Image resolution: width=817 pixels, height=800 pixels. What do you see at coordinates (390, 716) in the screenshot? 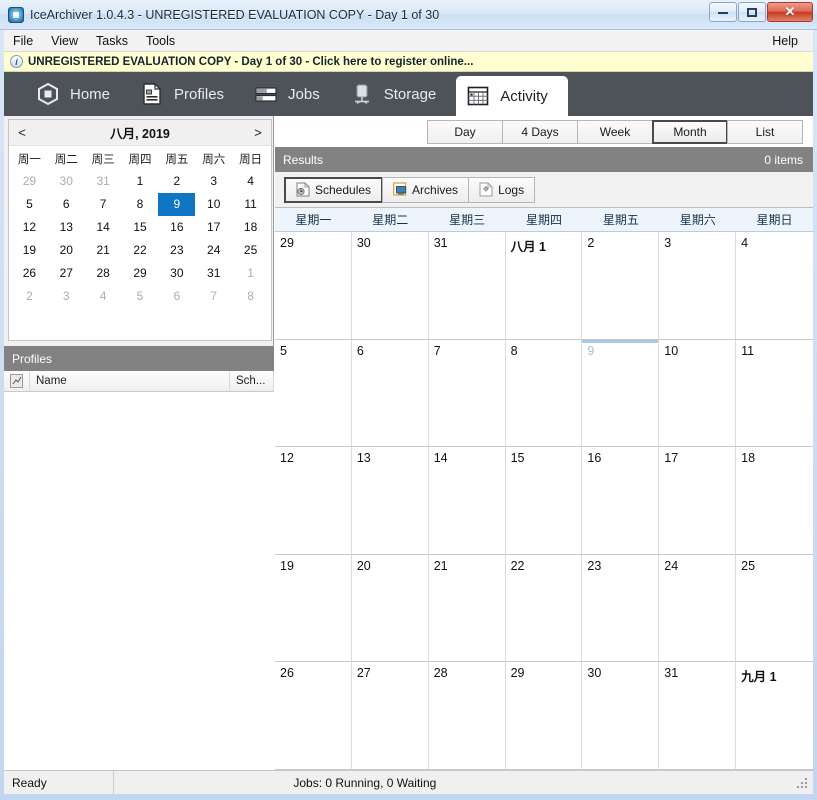
I see `month-calendar-cell: 27` at bounding box center [390, 716].